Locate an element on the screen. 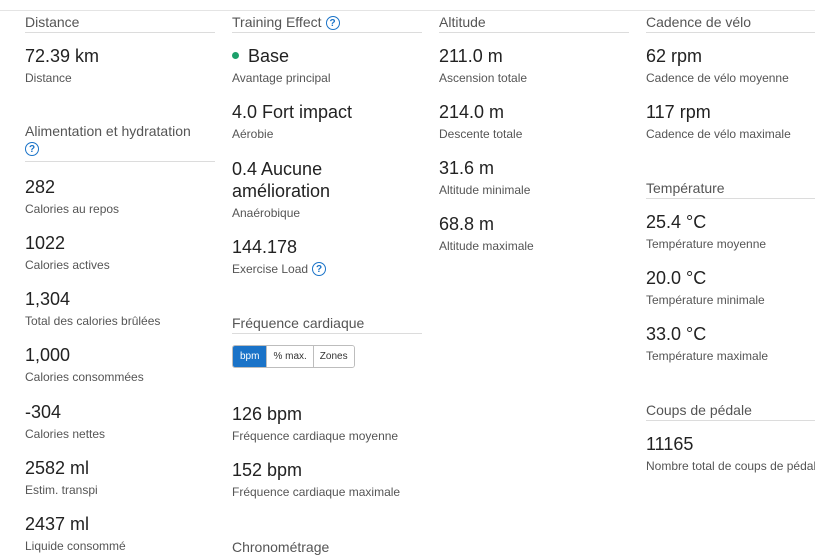 The height and width of the screenshot is (558, 815). pedal-strokes-label: Nombre total de coups de pédale is located at coordinates (730, 466).